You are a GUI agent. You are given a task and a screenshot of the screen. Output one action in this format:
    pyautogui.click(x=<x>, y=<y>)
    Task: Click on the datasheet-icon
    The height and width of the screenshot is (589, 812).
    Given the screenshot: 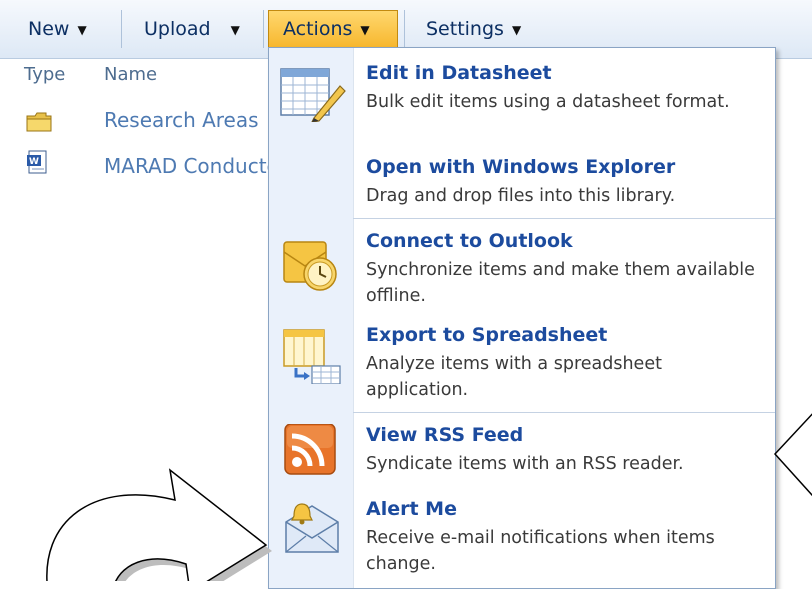 What is the action you would take?
    pyautogui.click(x=313, y=95)
    